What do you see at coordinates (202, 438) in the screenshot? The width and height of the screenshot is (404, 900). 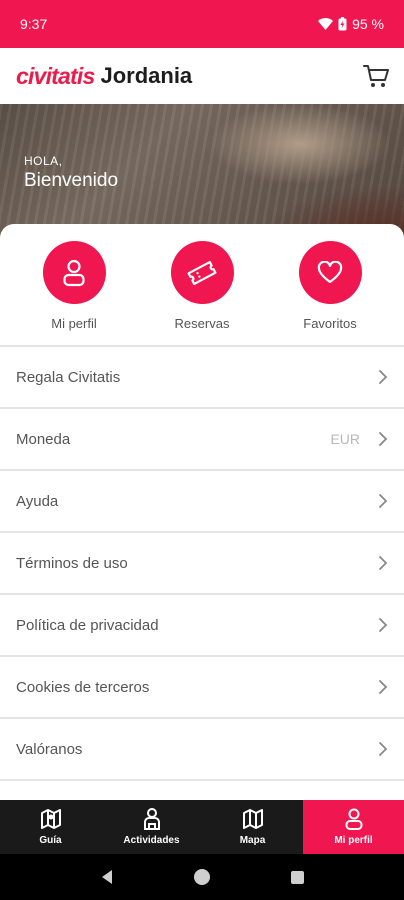 I see `menu-item-currency: Moneda EUR` at bounding box center [202, 438].